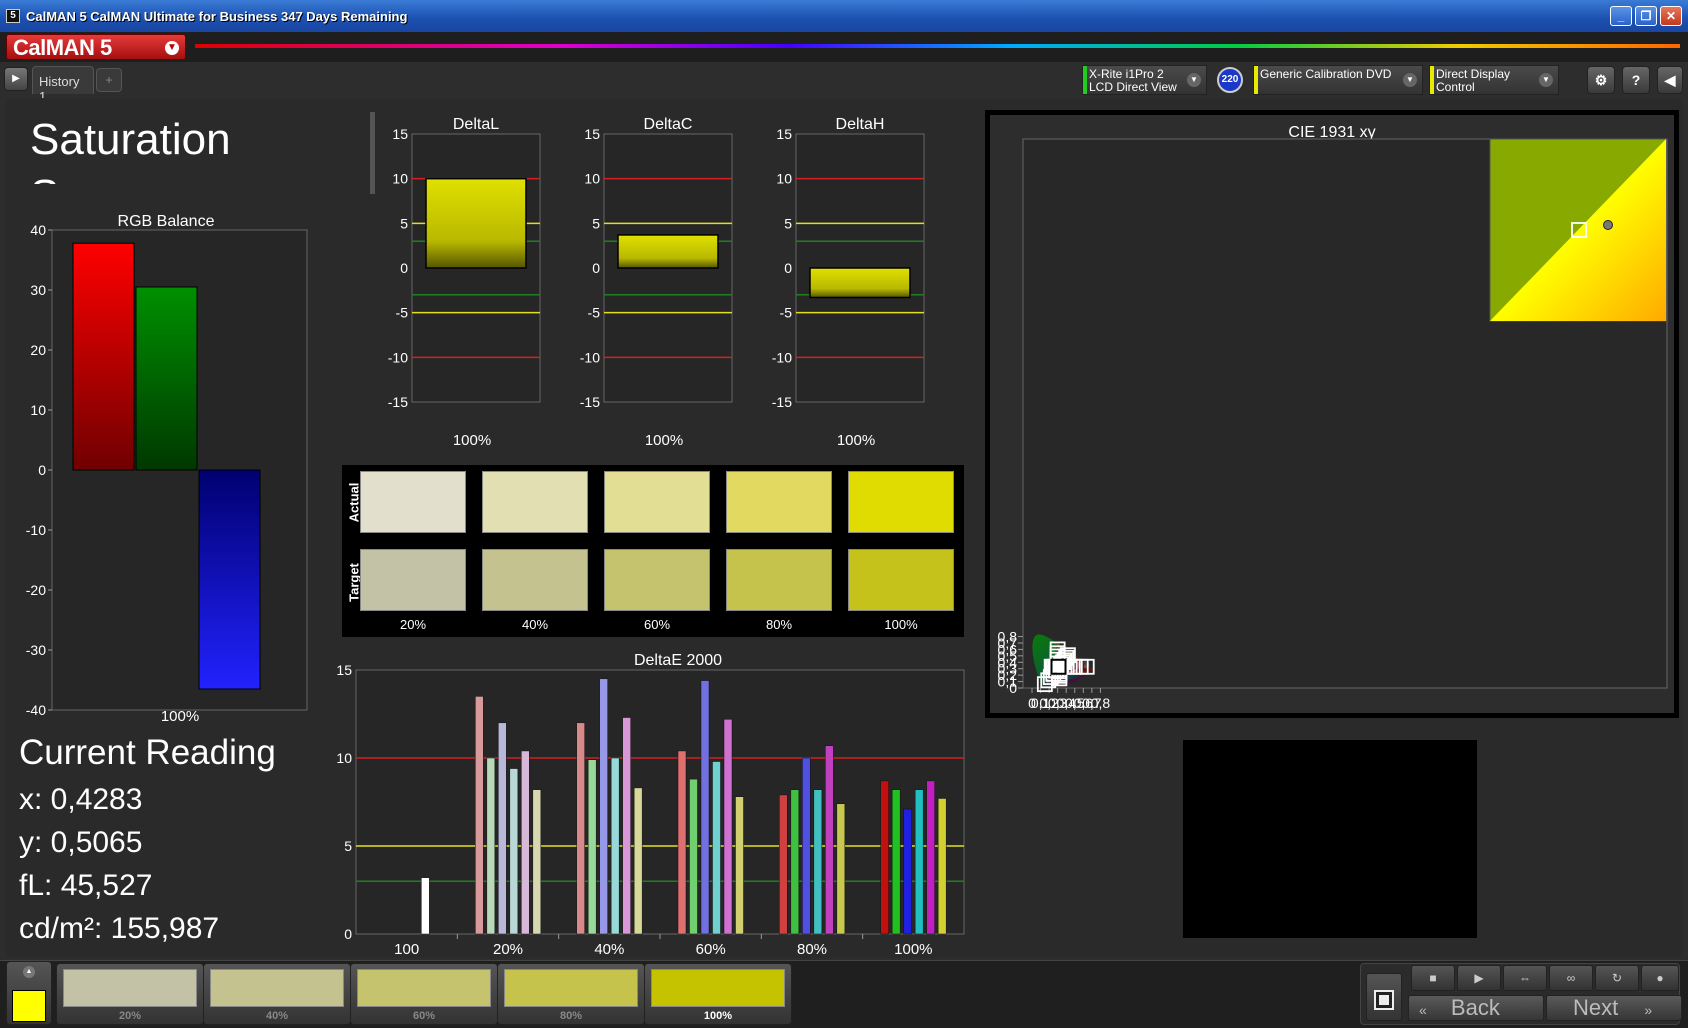 The image size is (1688, 1028). I want to click on cie-title: CIE 1931 xy, so click(1331, 132).